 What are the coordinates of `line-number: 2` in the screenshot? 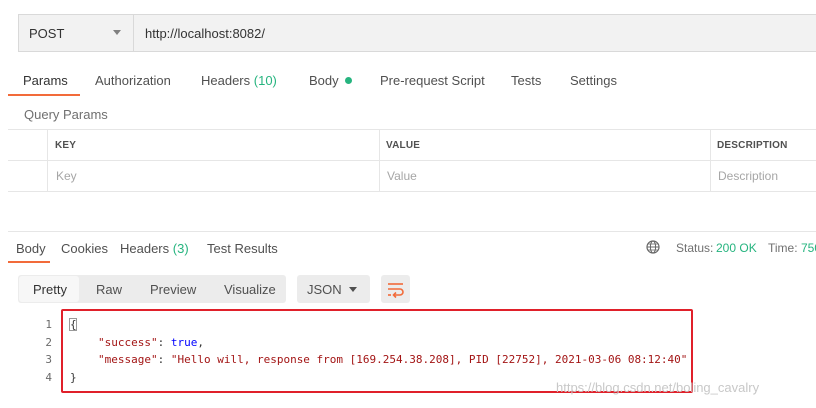 It's located at (48, 342).